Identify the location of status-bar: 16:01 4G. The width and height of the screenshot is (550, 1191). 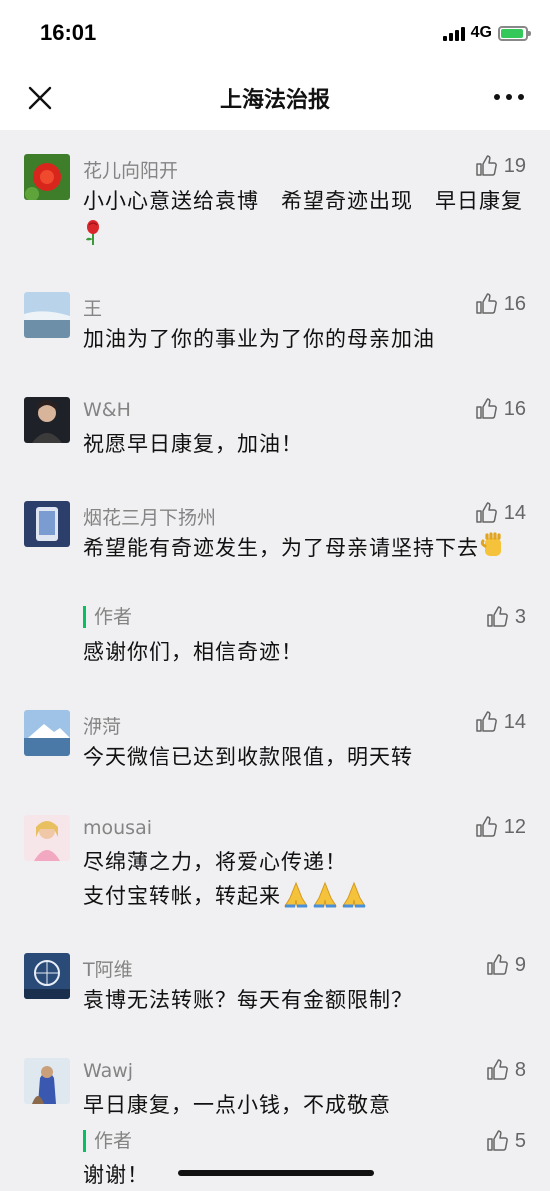
(275, 33).